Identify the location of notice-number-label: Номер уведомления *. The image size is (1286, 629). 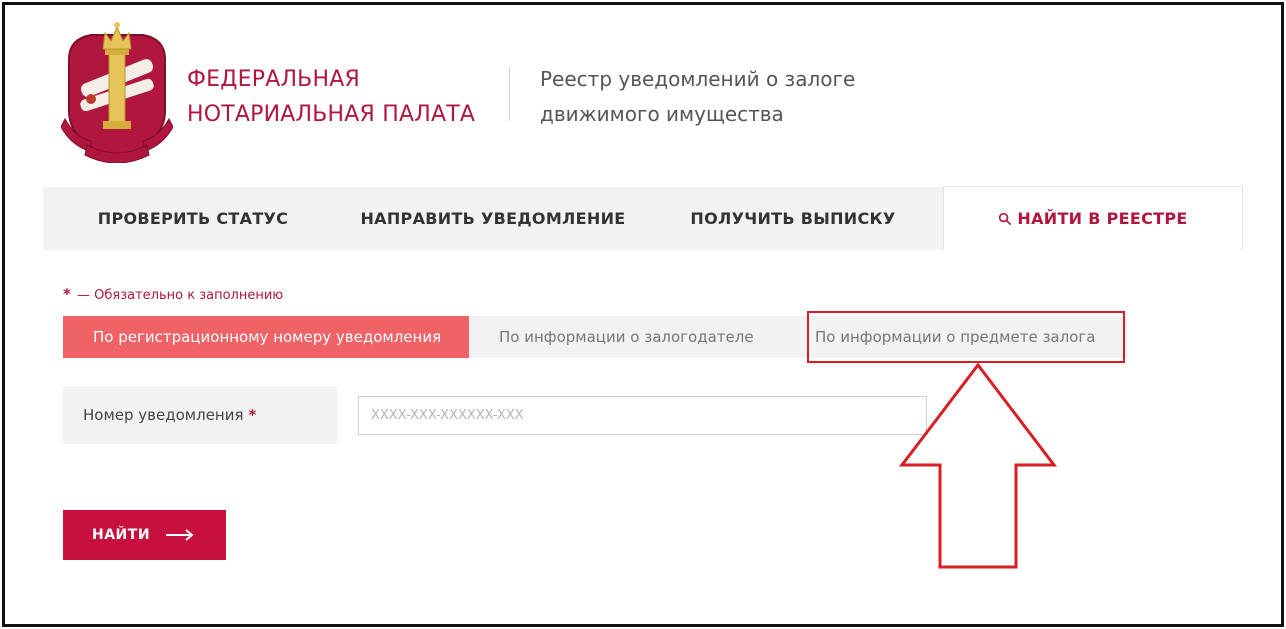
(200, 415).